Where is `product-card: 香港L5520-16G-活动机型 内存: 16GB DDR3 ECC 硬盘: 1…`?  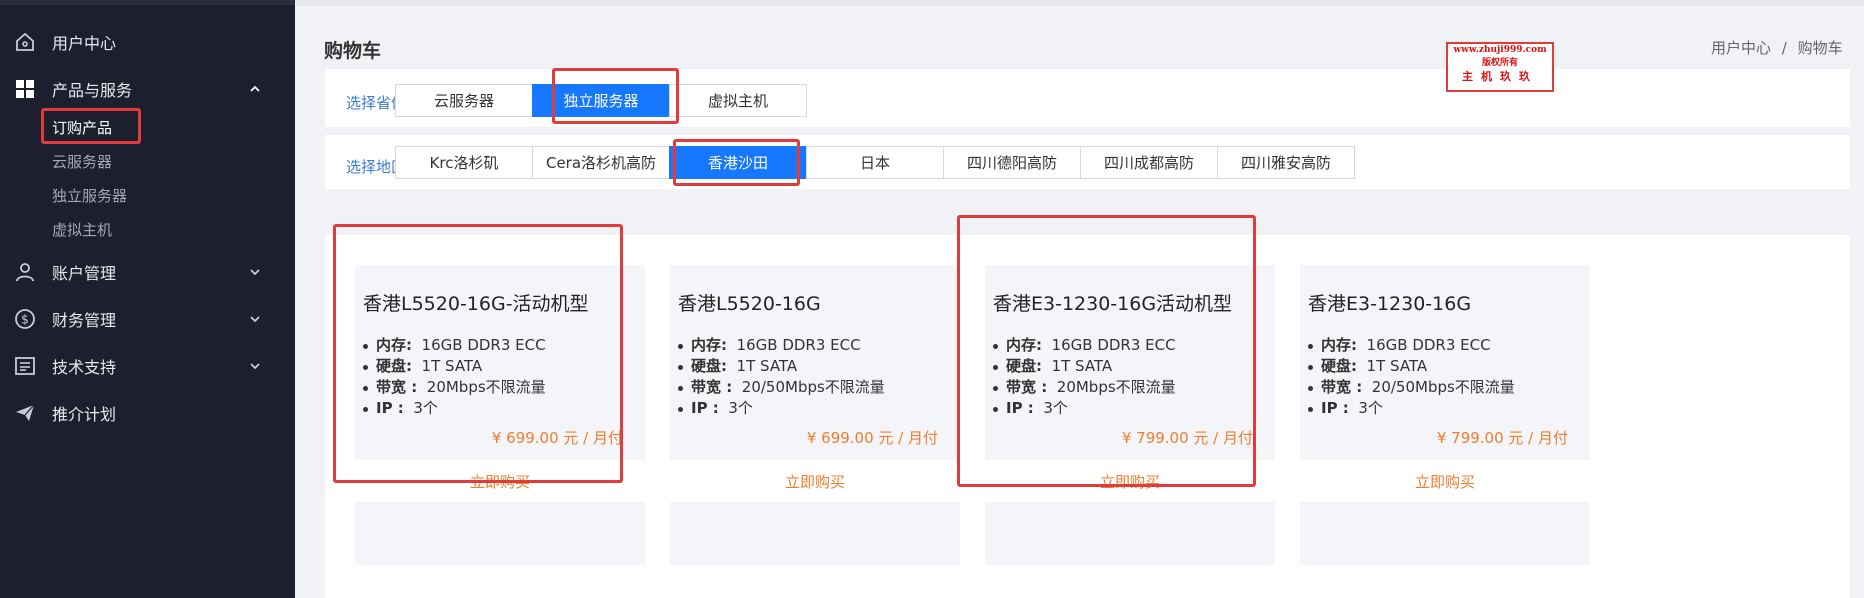
product-card: 香港L5520-16G-活动机型 内存: 16GB DDR3 ECC 硬盘: 1… is located at coordinates (500, 415).